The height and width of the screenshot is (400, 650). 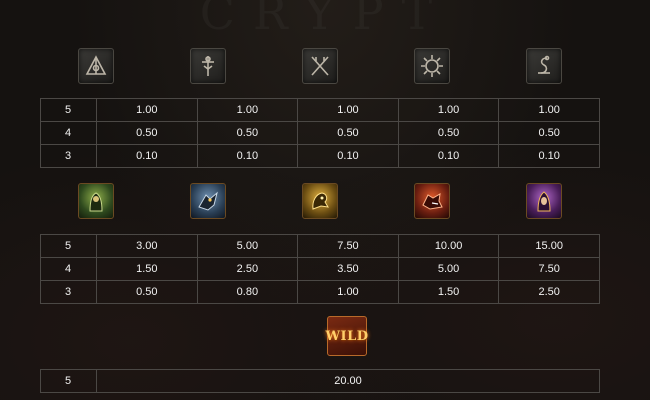 I want to click on wild-paytable: 5 20.00, so click(x=320, y=381).